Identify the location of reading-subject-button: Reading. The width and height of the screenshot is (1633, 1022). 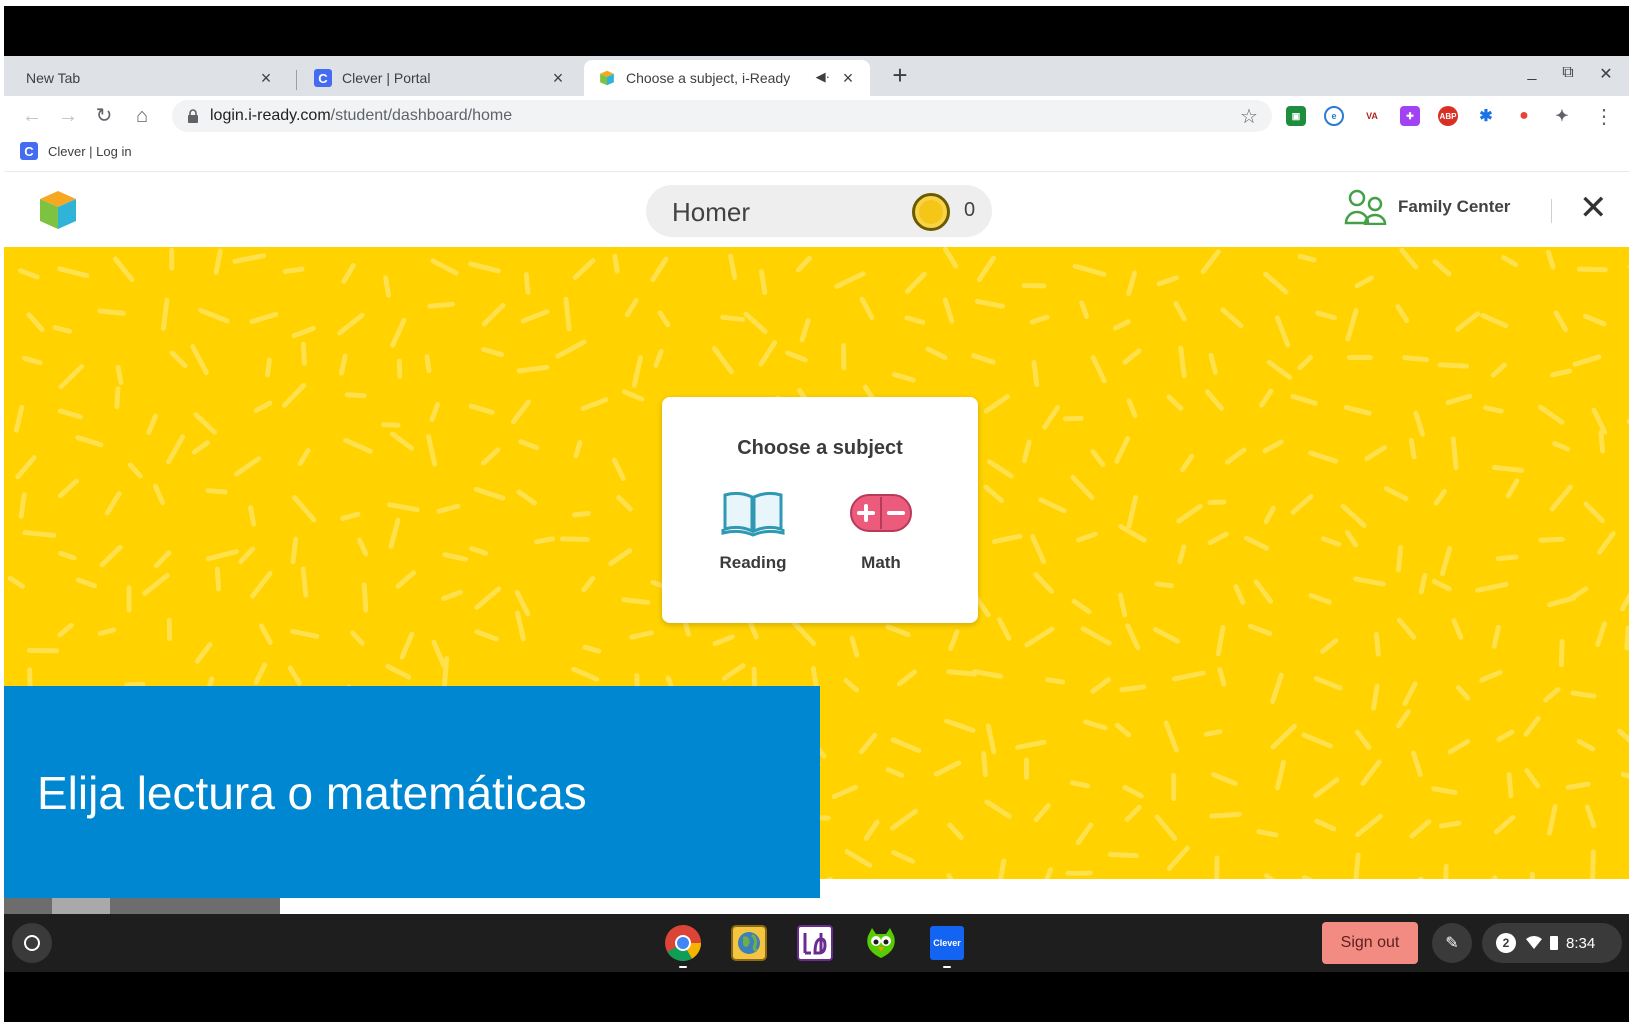
(753, 531).